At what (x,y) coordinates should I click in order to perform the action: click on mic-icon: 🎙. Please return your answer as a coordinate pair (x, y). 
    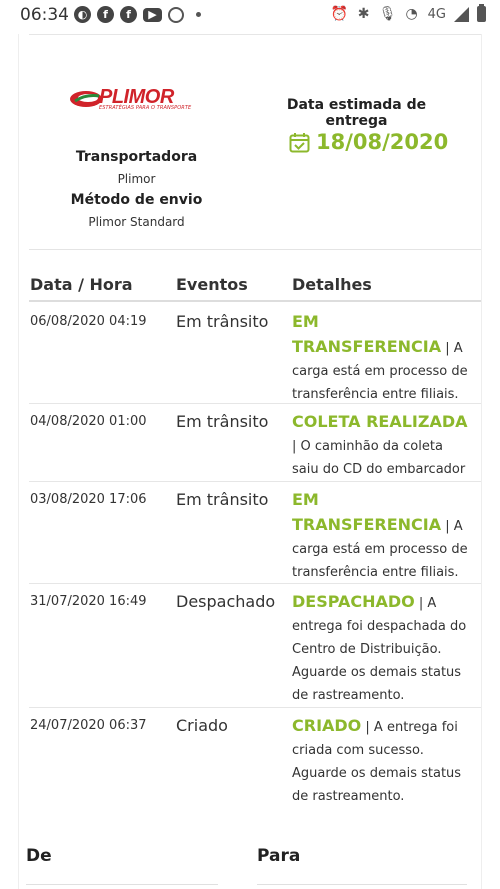
    Looking at the image, I should click on (387, 14).